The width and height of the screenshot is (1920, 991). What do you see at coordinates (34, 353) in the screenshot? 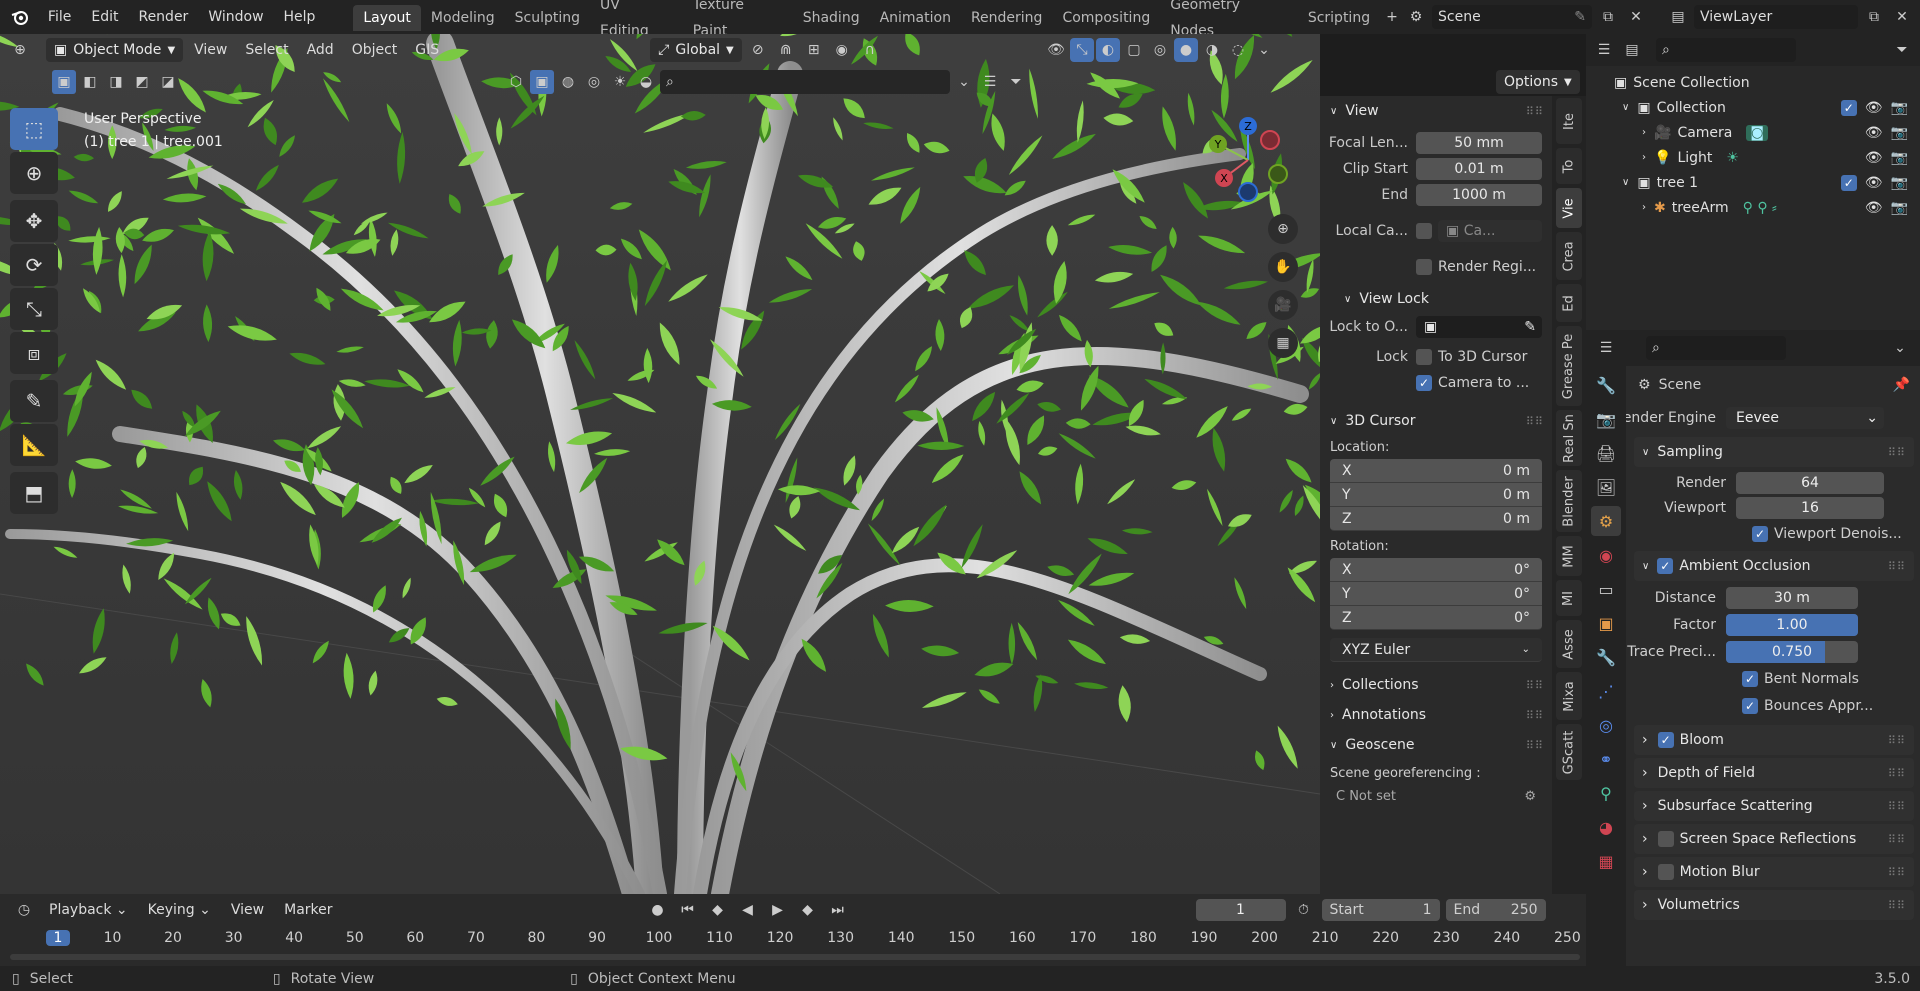
I see `transform-tool-icon: ⧈` at bounding box center [34, 353].